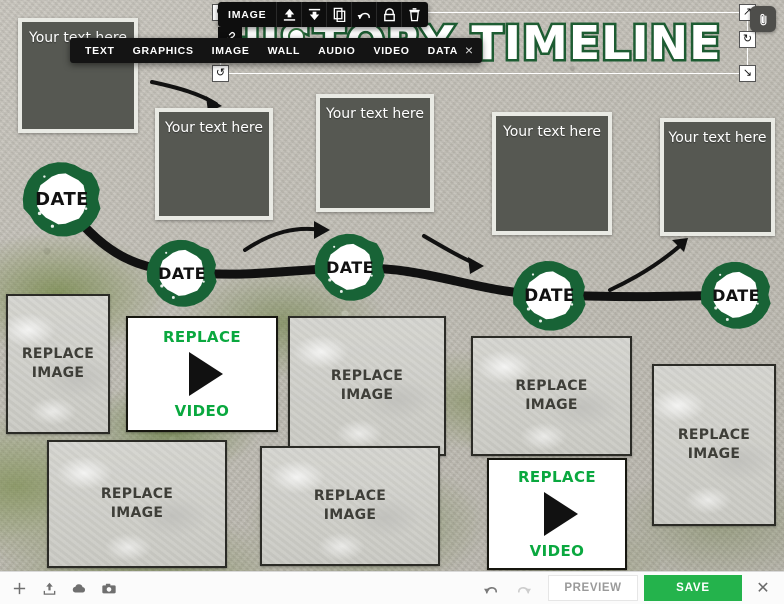 Image resolution: width=784 pixels, height=604 pixels. Describe the element at coordinates (593, 588) in the screenshot. I see `preview-button: PREVIEW` at that location.